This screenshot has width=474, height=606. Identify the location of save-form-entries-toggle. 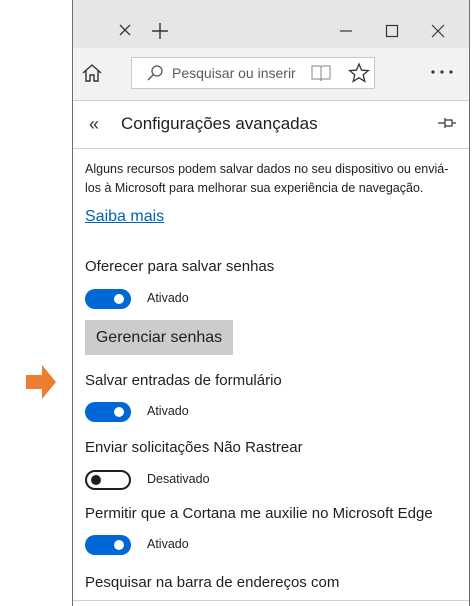
(108, 412).